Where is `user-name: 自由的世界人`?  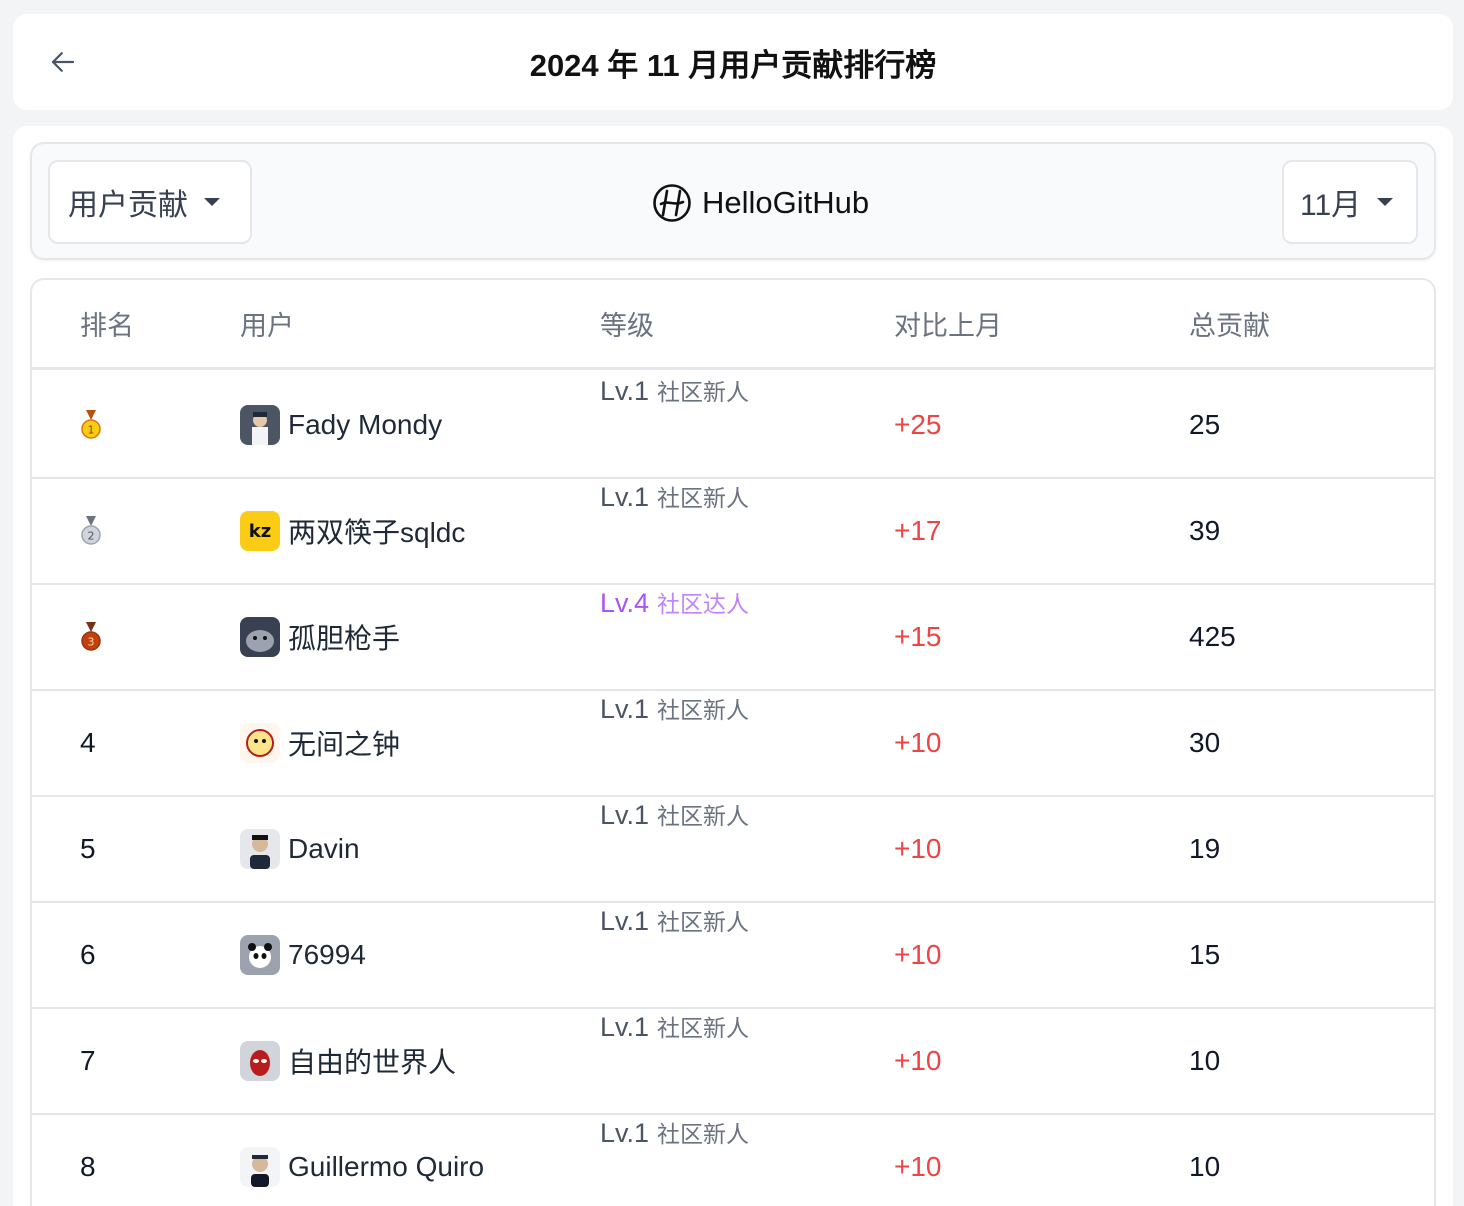
user-name: 自由的世界人 is located at coordinates (372, 1062).